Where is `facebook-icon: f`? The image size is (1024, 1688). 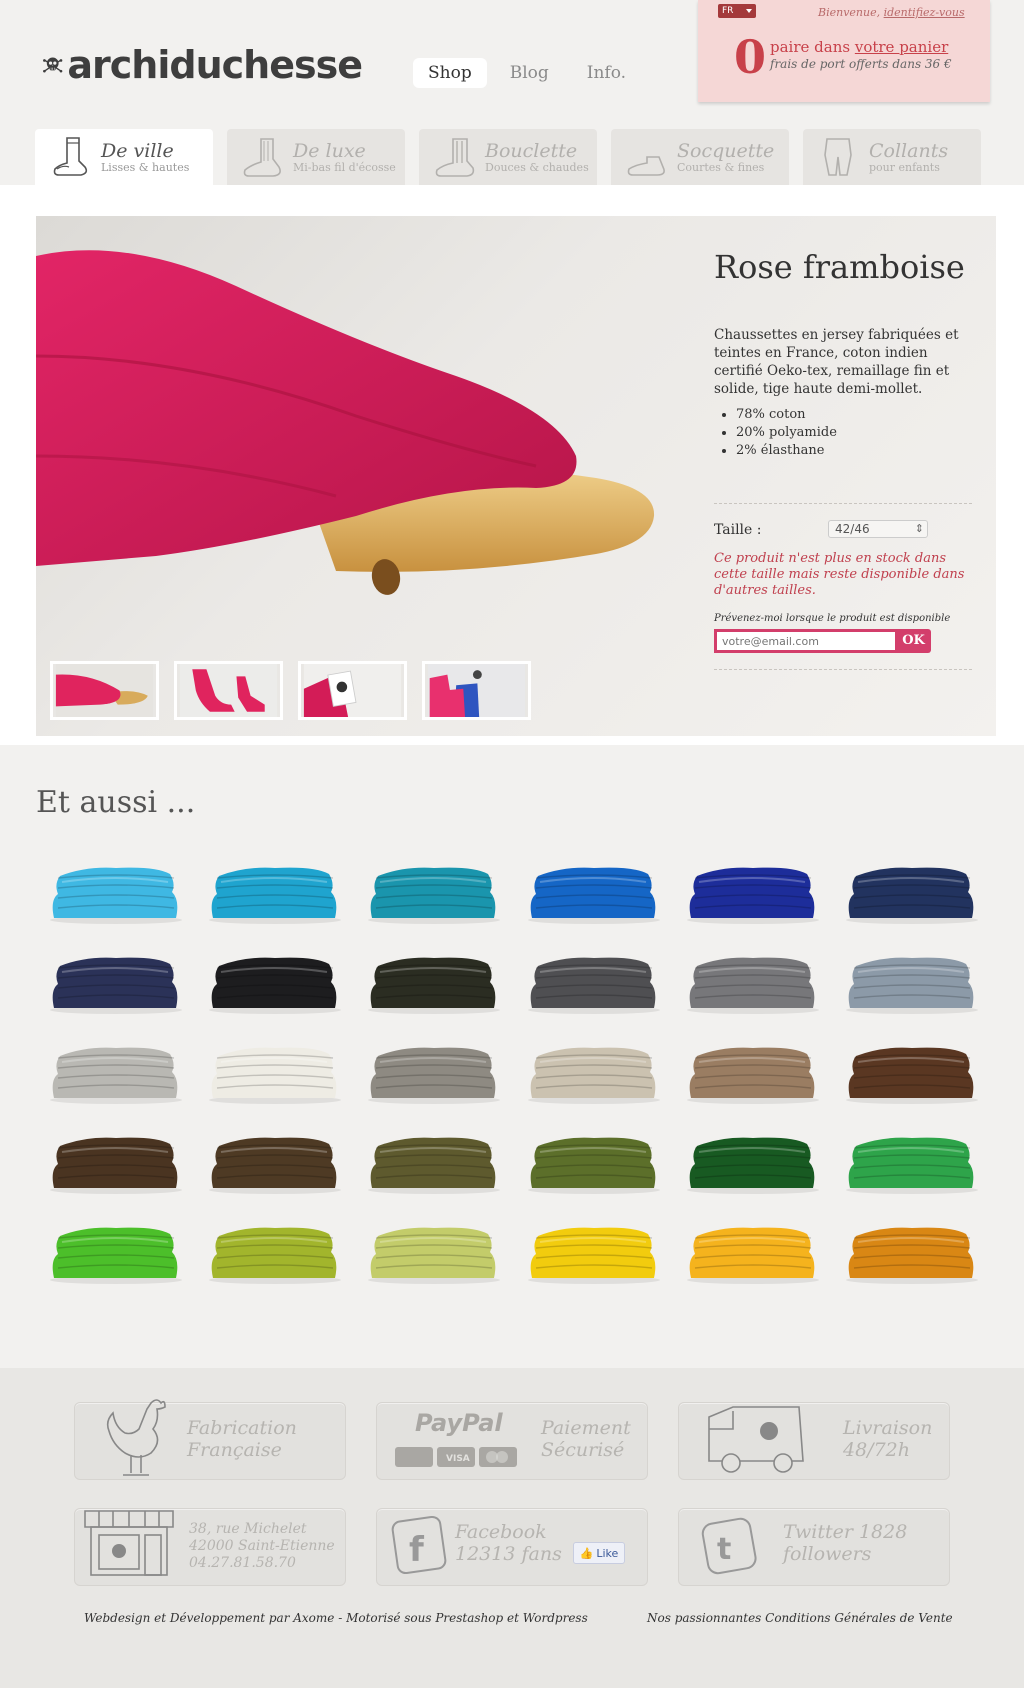 facebook-icon: f is located at coordinates (419, 1545).